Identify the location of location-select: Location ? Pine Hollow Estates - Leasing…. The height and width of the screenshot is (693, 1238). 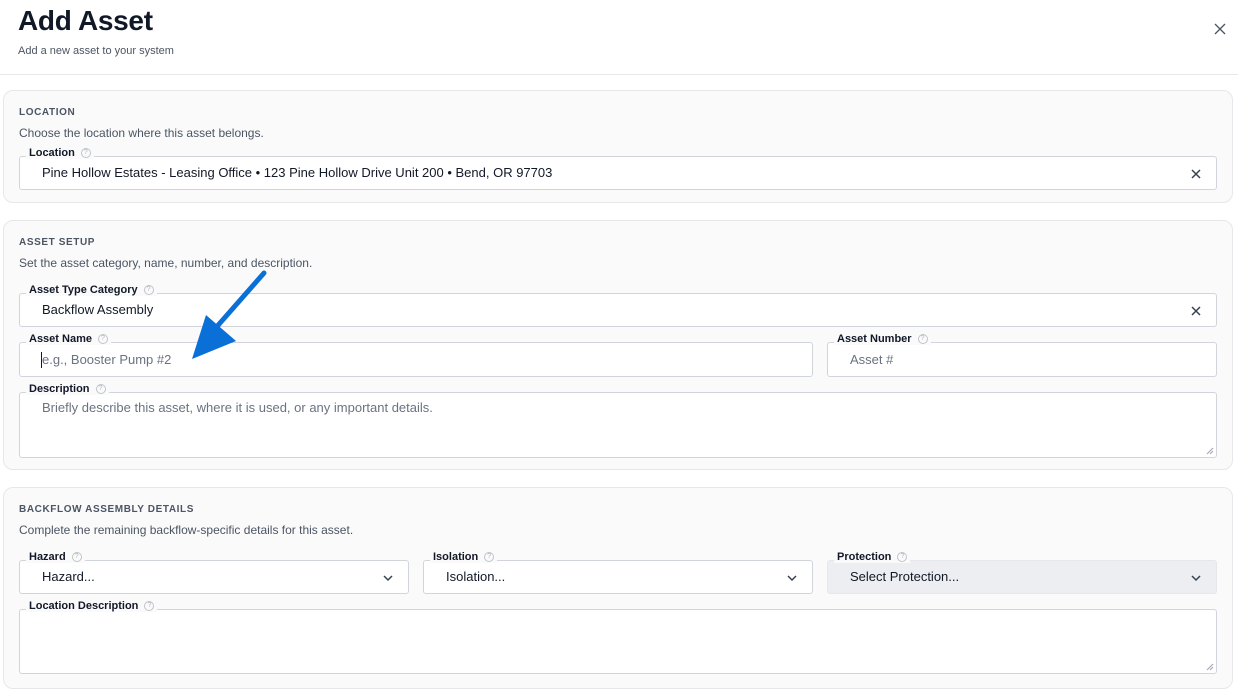
(618, 168).